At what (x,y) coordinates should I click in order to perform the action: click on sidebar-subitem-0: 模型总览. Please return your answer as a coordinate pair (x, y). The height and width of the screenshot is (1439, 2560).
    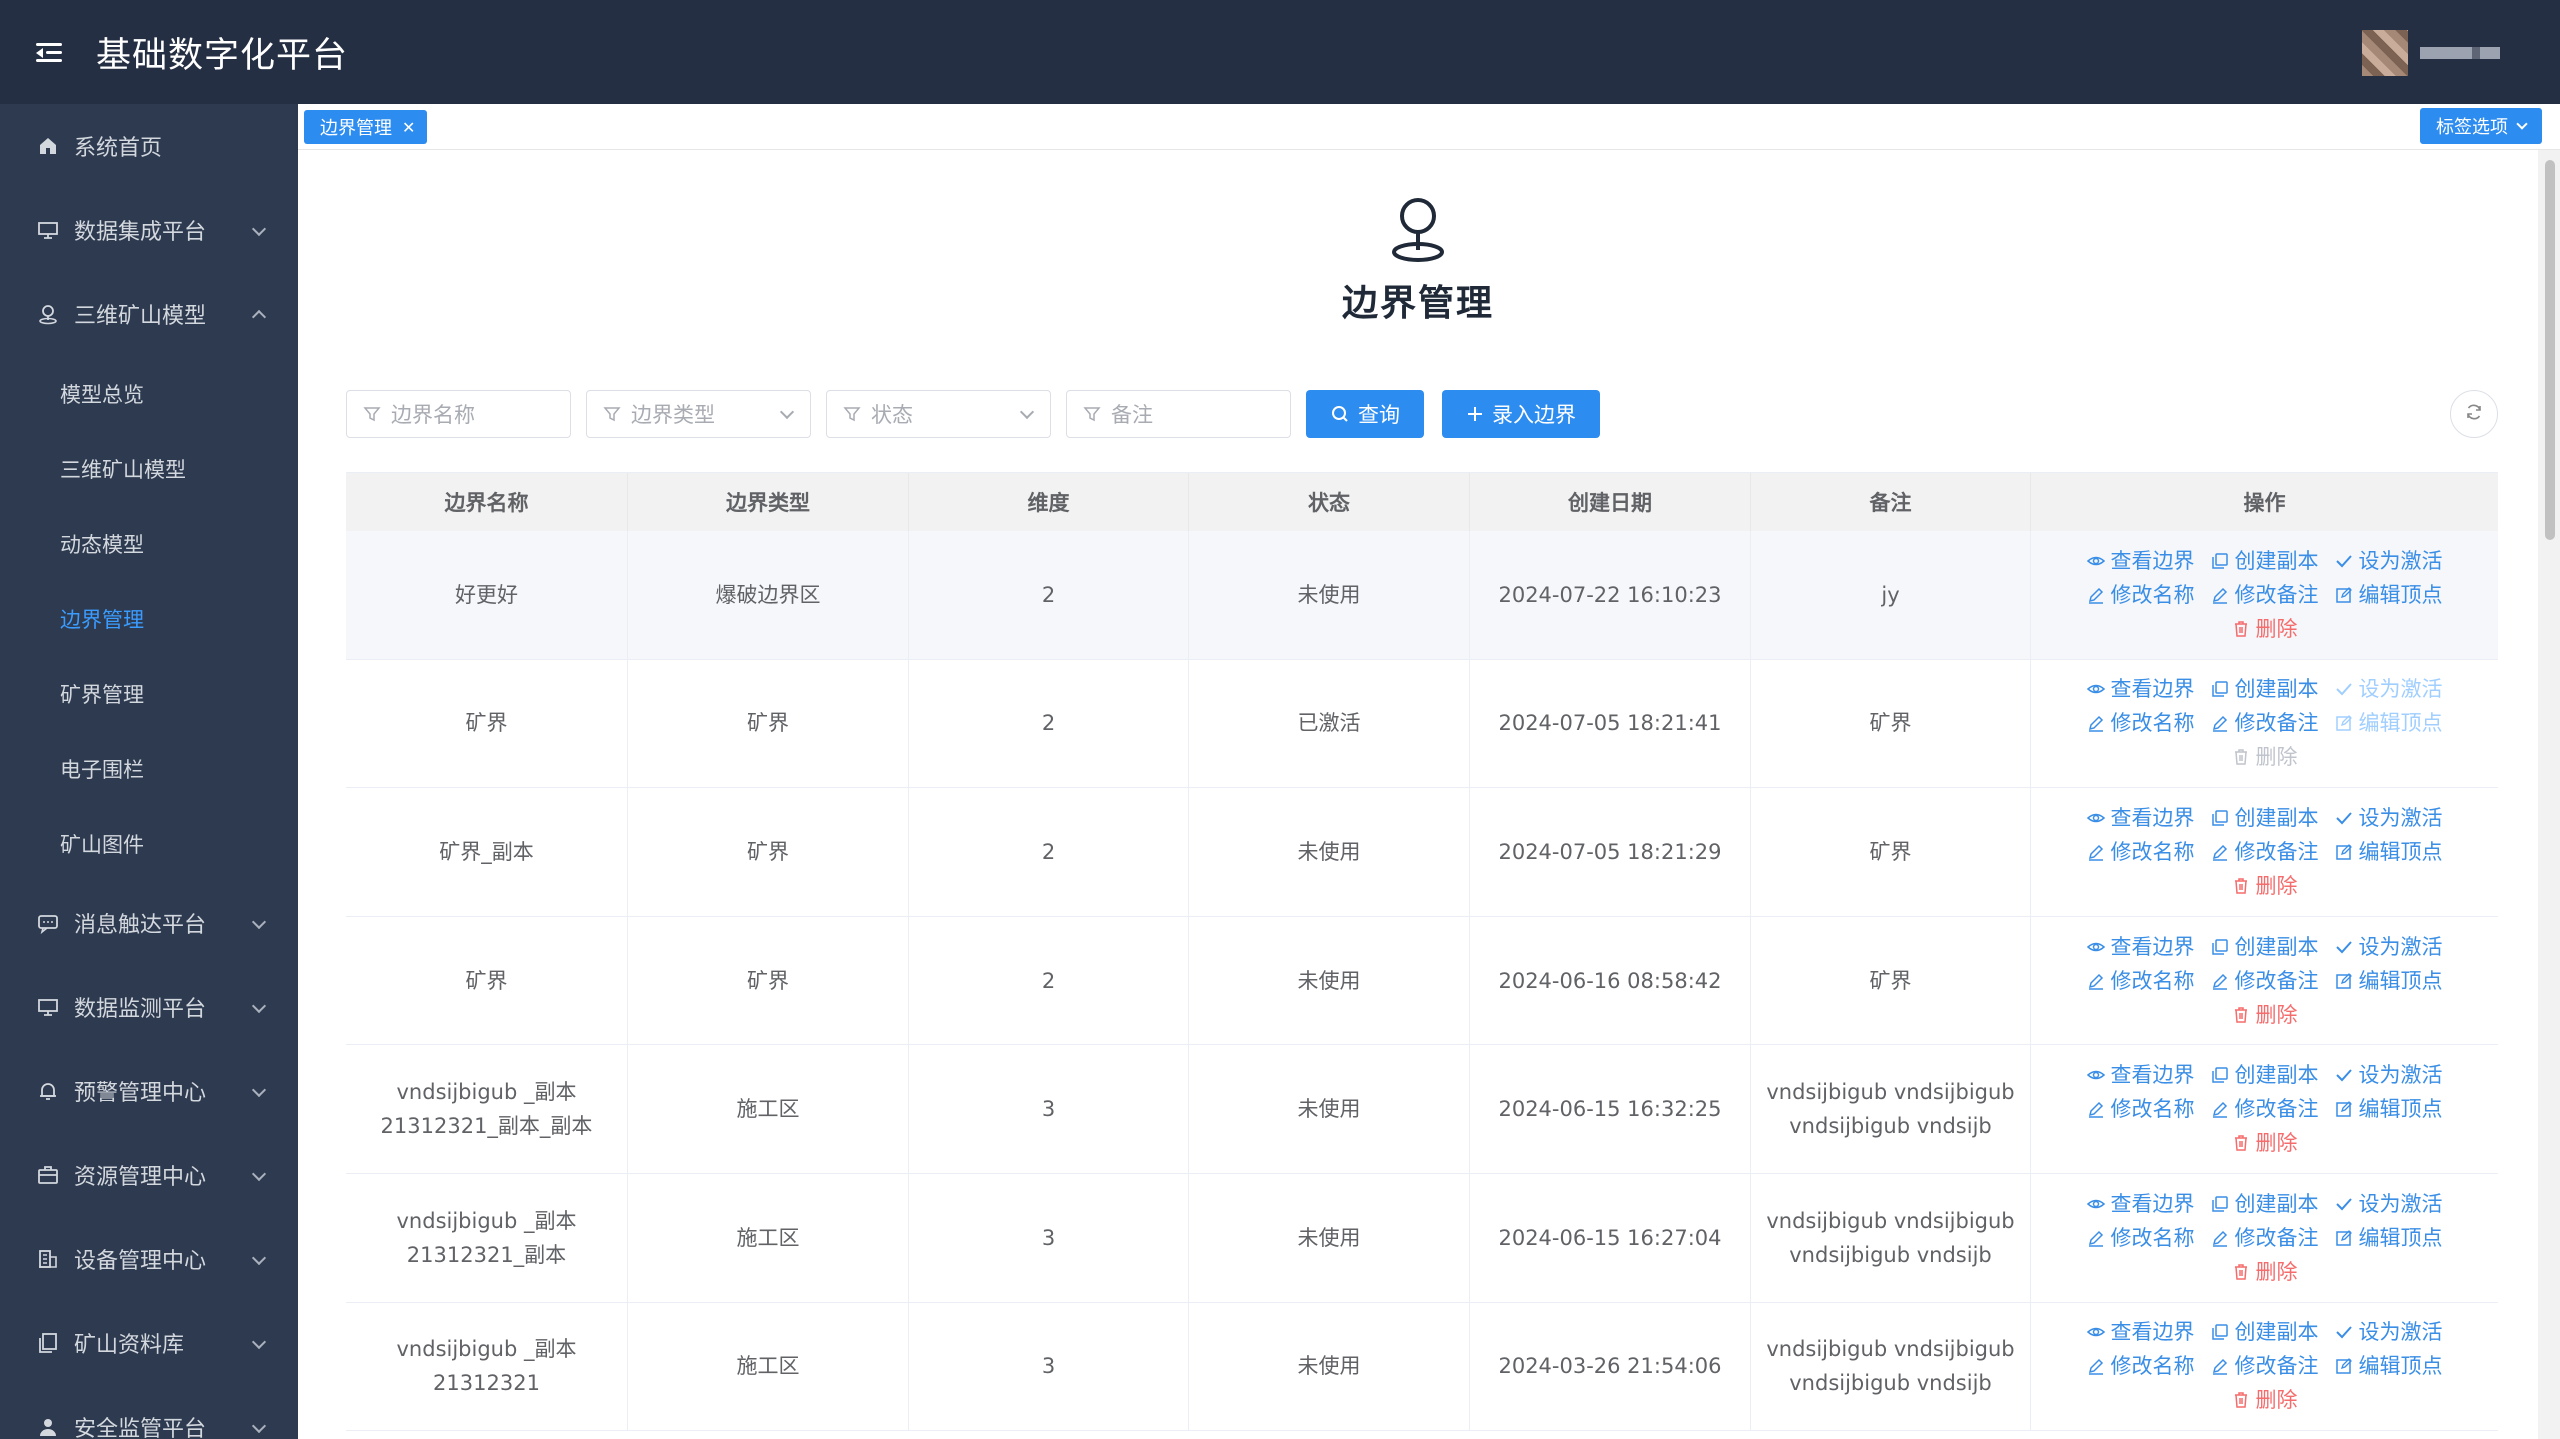
    Looking at the image, I should click on (149, 393).